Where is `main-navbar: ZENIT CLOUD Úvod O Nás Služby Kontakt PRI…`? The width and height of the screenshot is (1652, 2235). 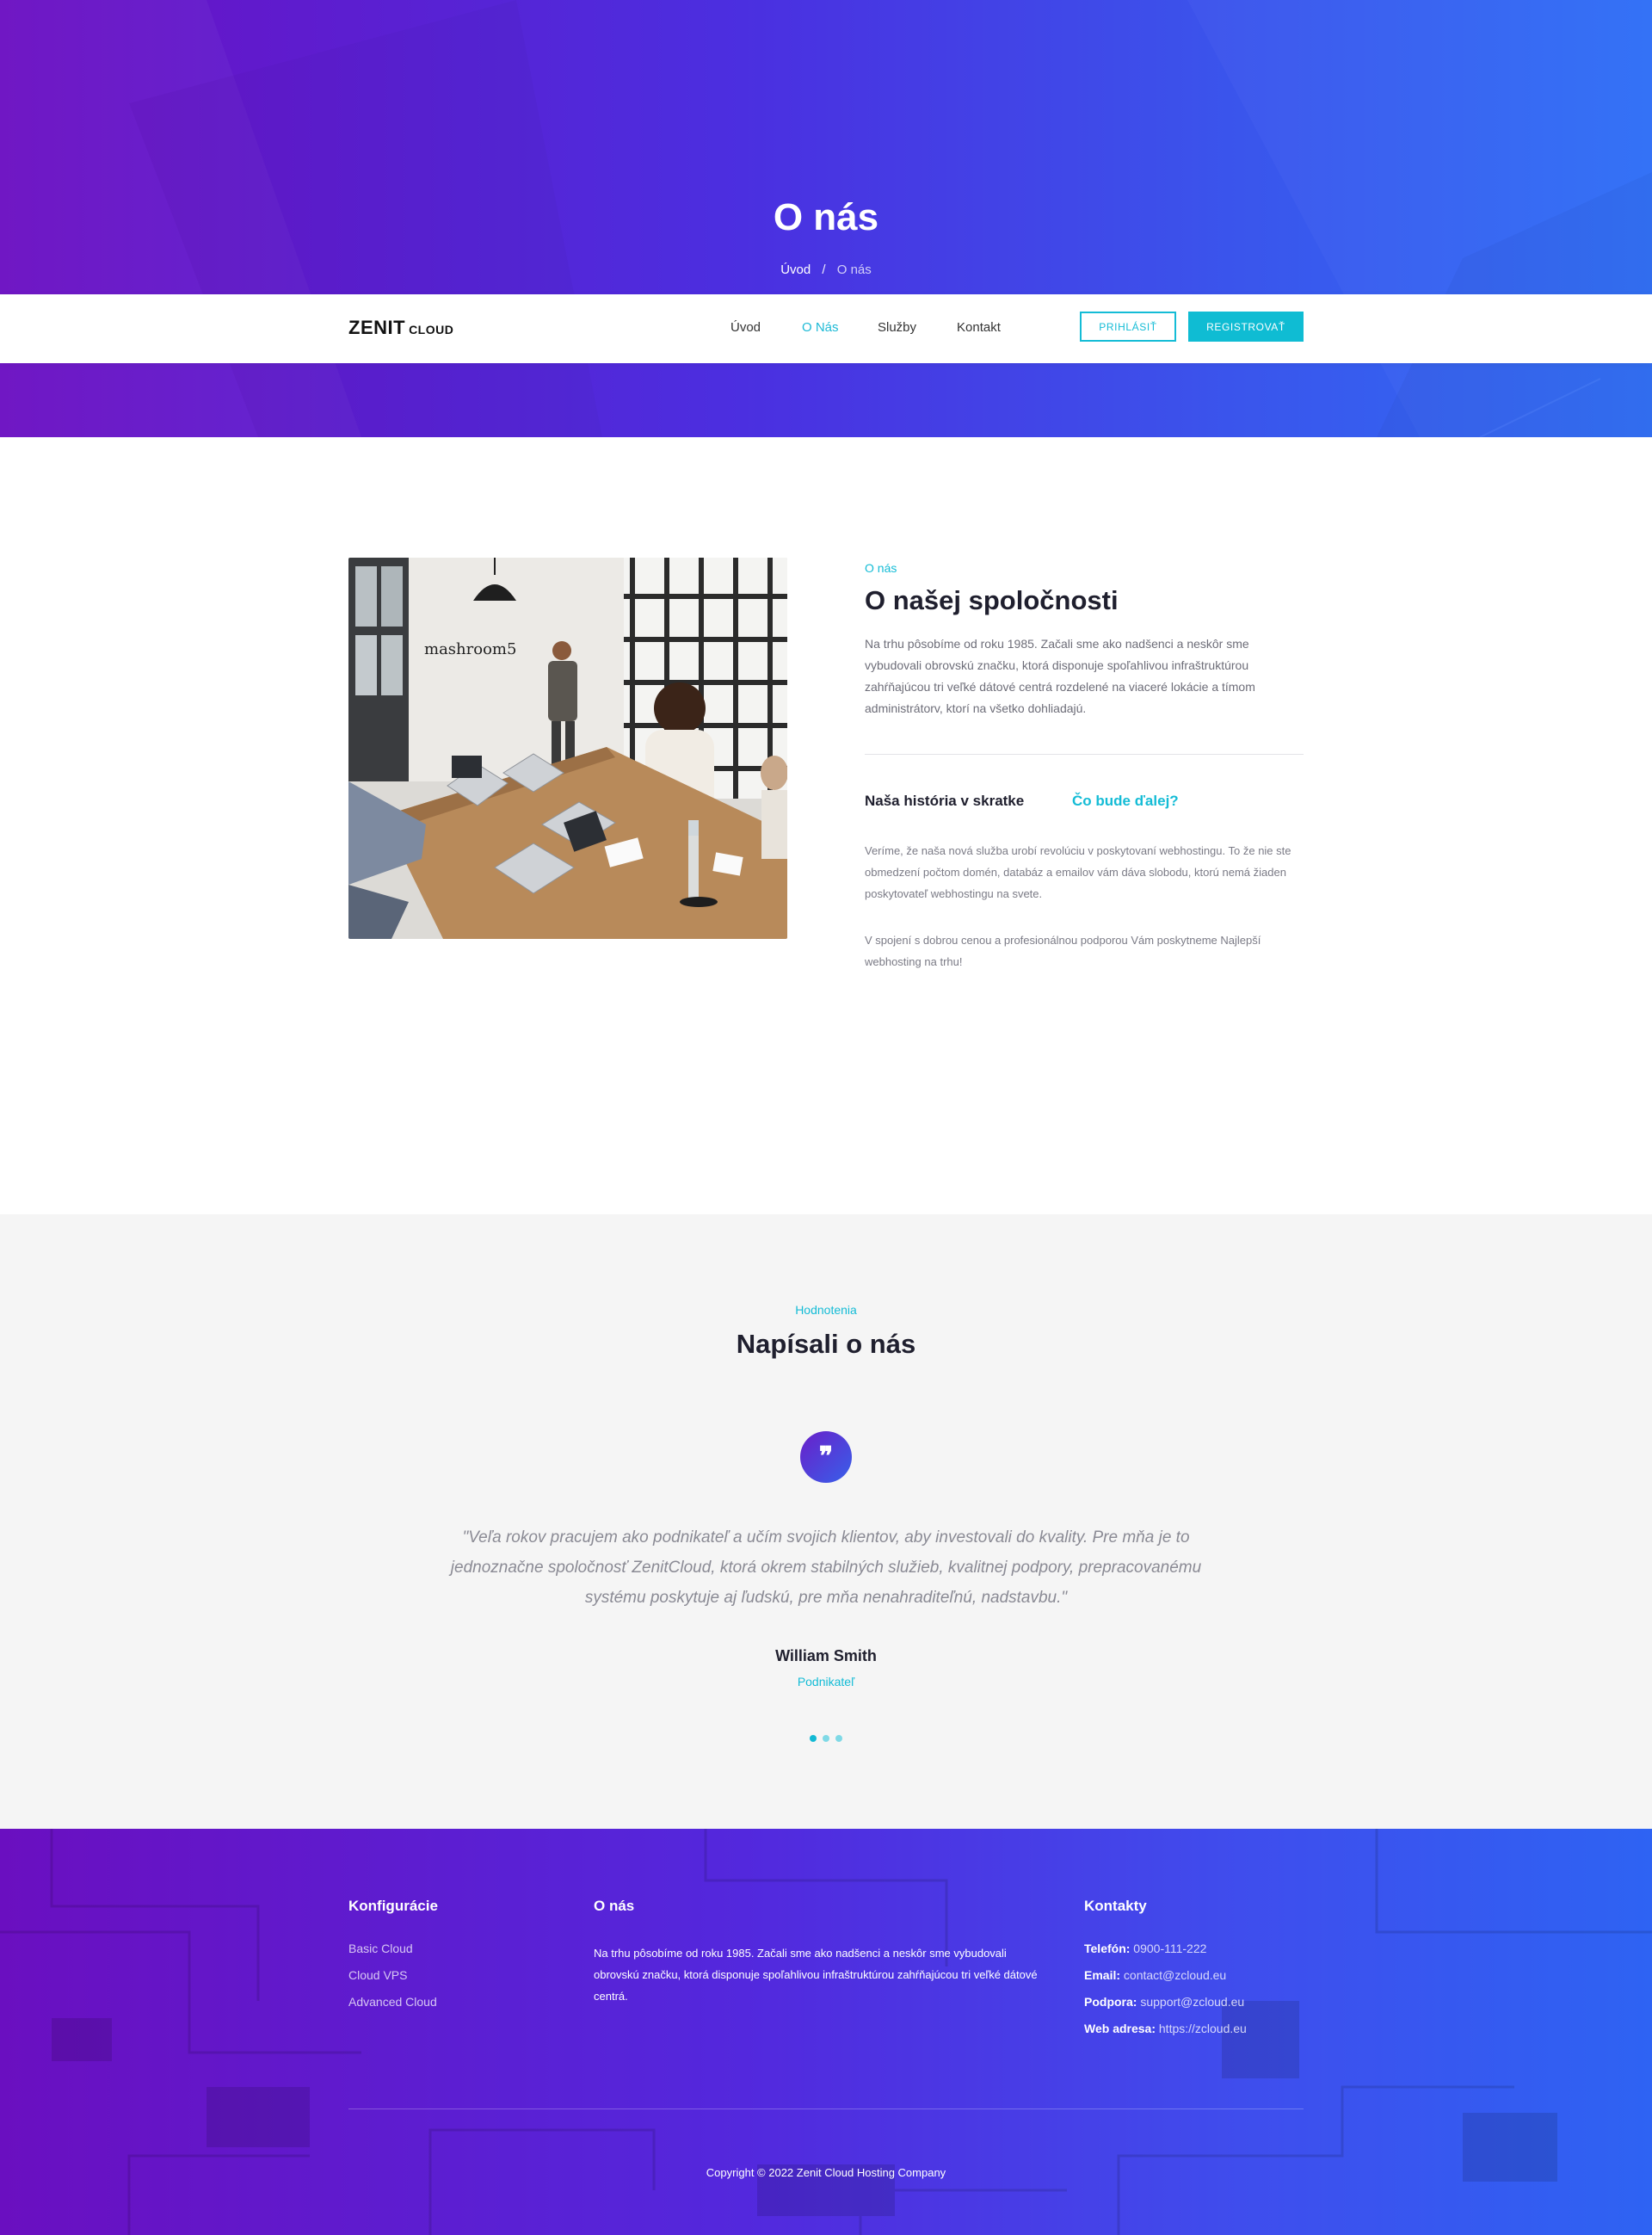 main-navbar: ZENIT CLOUD Úvod O Nás Služby Kontakt PRI… is located at coordinates (826, 329).